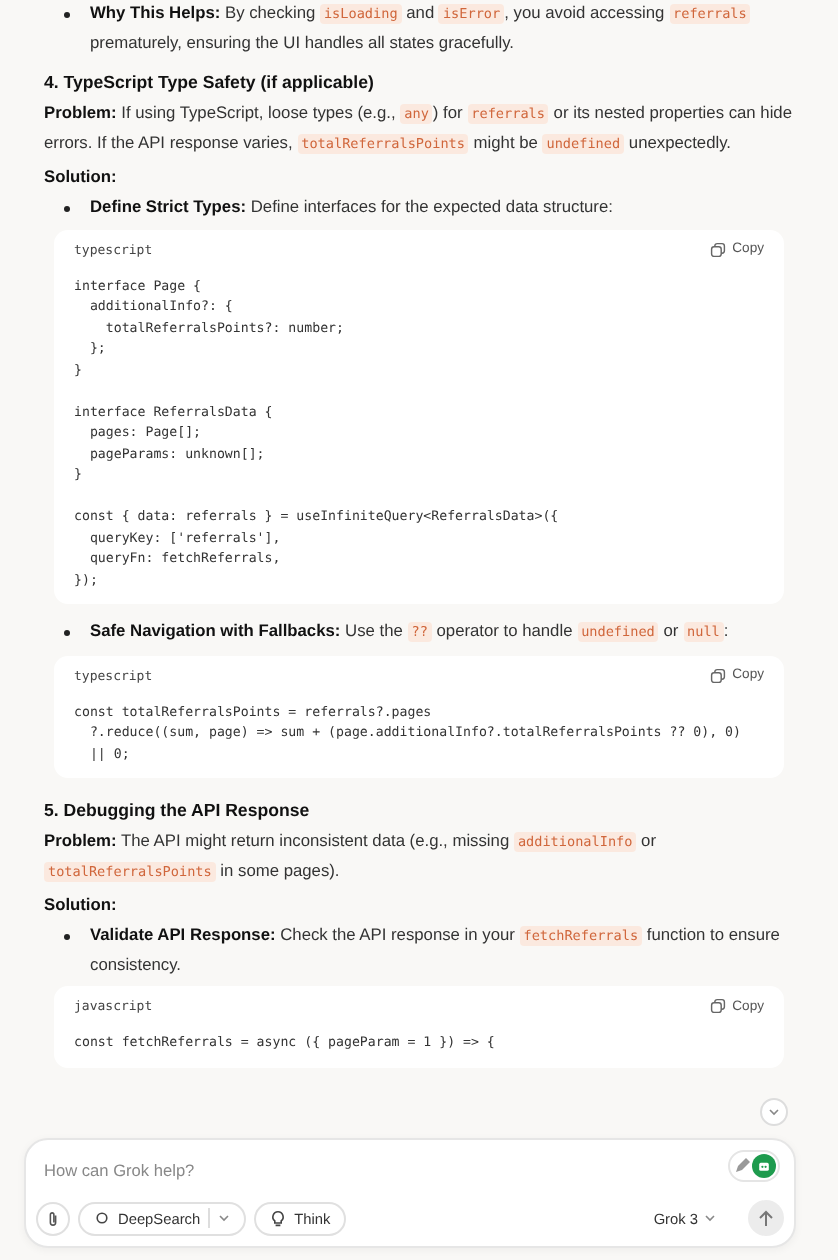 Image resolution: width=838 pixels, height=1260 pixels. I want to click on mode-toggle, so click(754, 1166).